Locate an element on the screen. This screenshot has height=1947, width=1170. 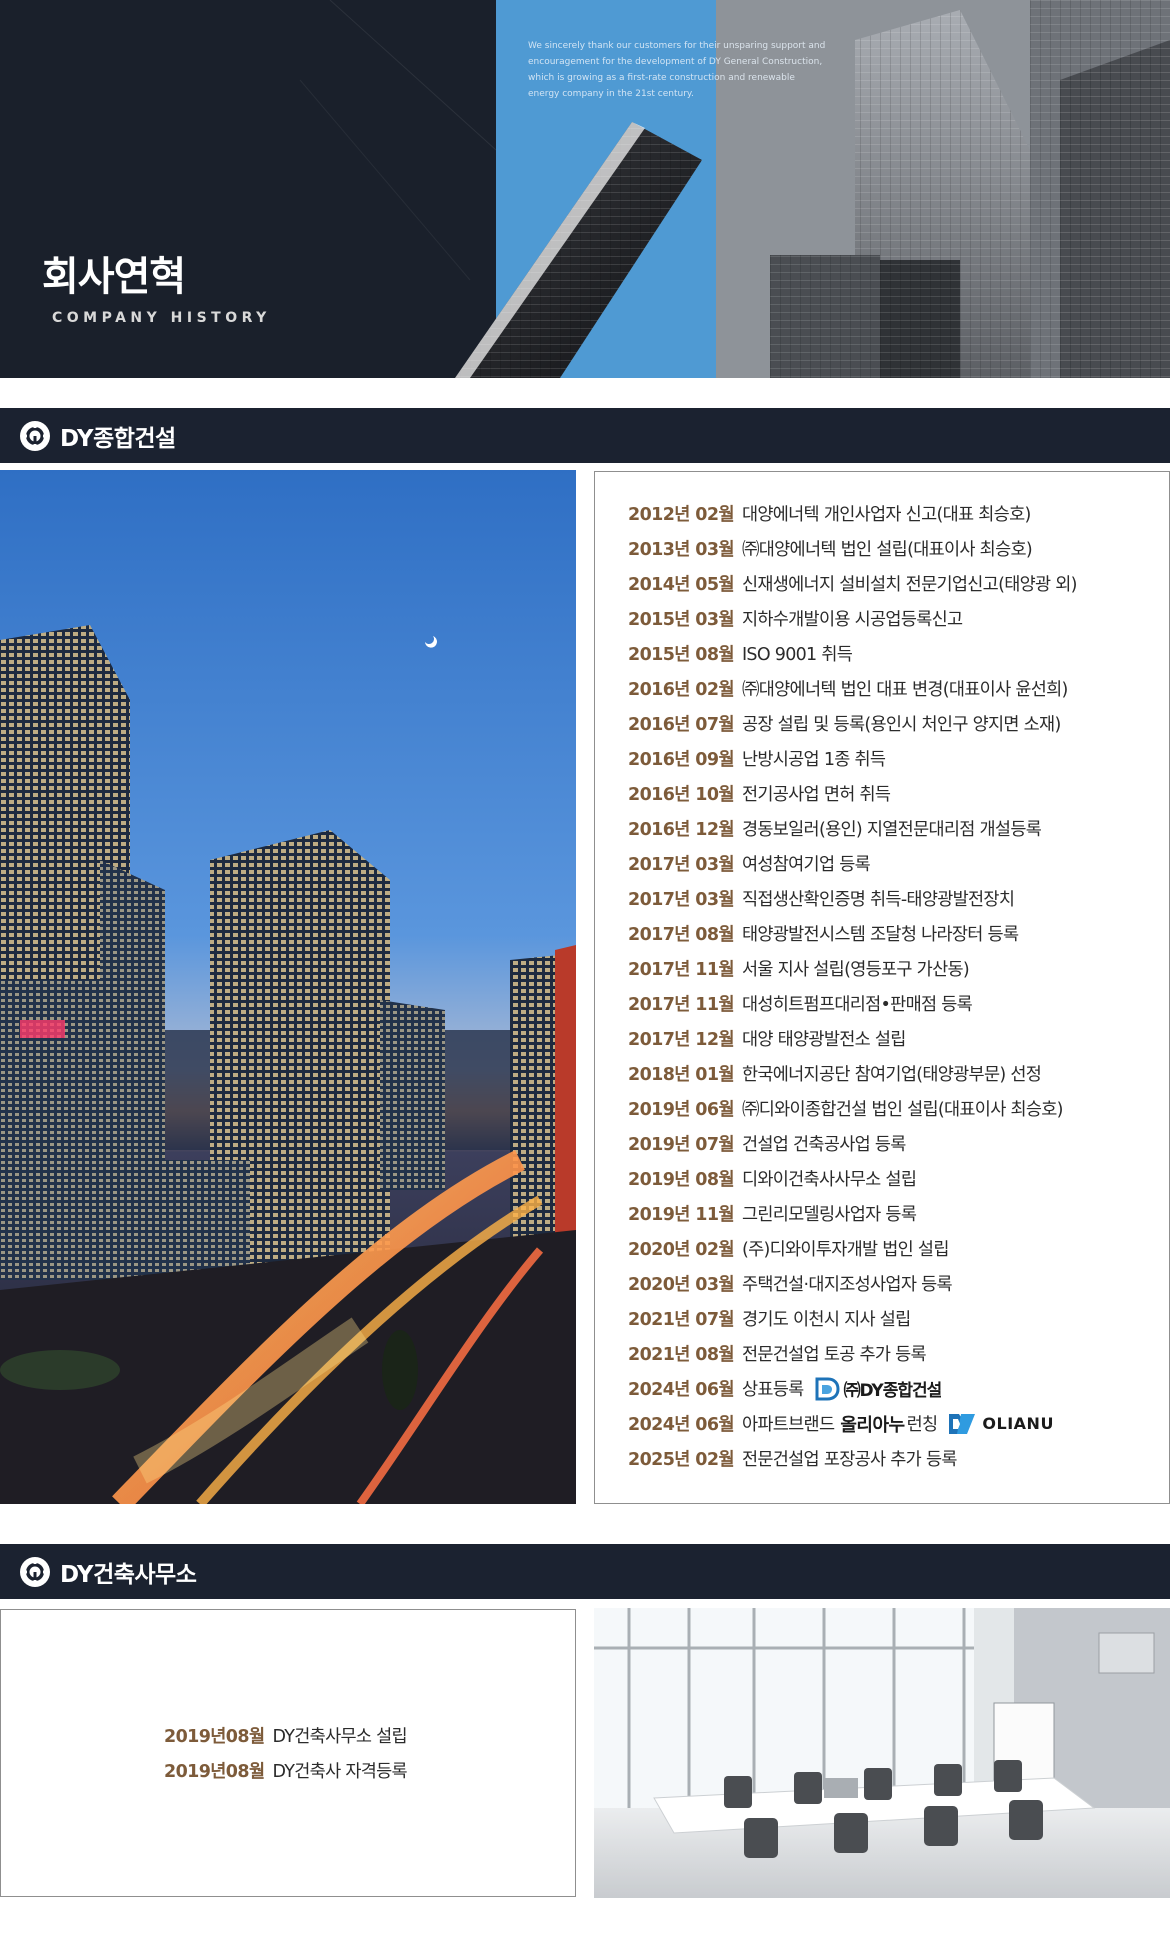
history-date: 2019년 08월 is located at coordinates (681, 1180).